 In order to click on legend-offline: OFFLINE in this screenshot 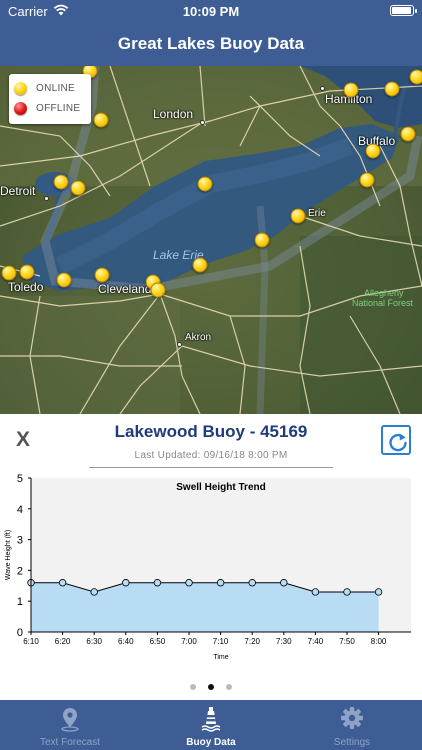, I will do `click(52, 109)`.